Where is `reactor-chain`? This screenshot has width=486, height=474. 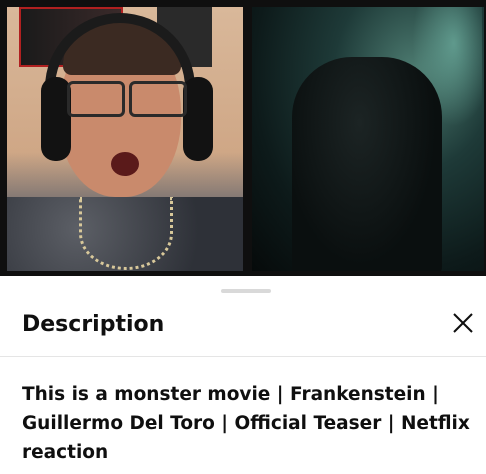 reactor-chain is located at coordinates (126, 233).